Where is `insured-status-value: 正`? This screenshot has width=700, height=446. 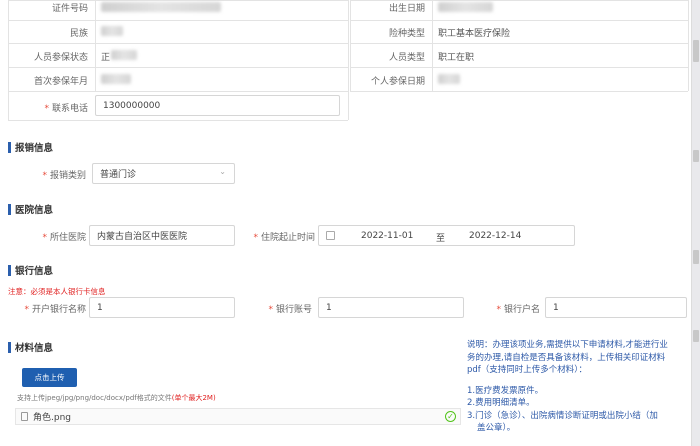 insured-status-value: 正 is located at coordinates (106, 58).